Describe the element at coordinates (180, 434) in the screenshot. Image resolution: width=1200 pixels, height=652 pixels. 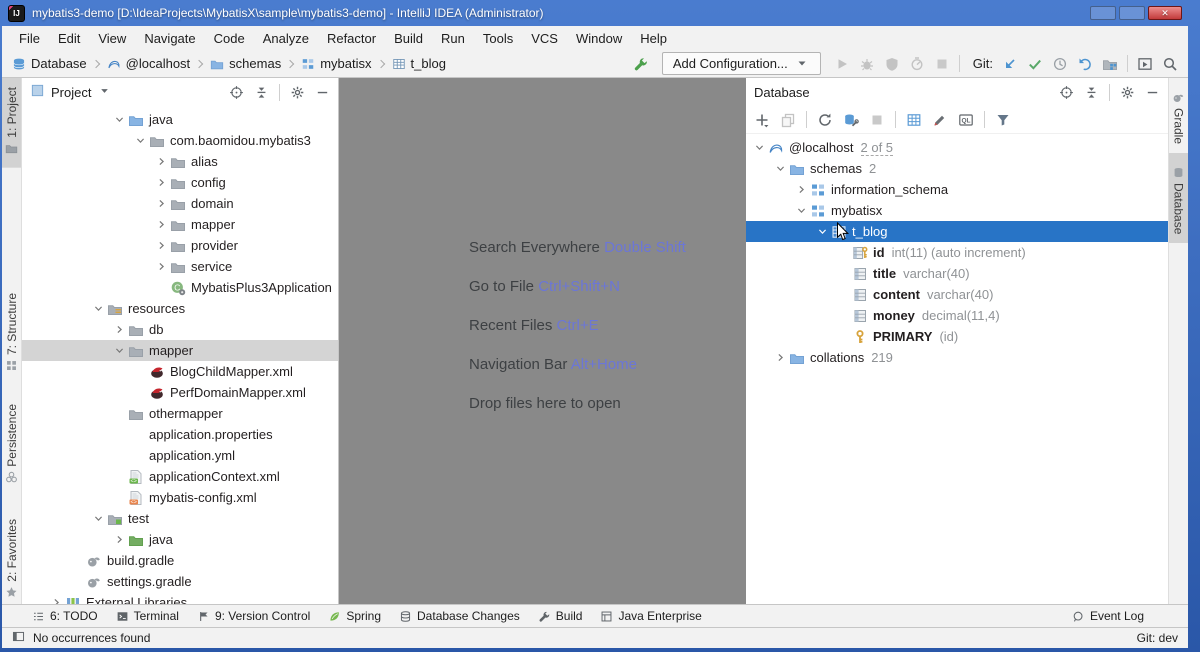
I see `project-tree-item-application-properties: application.properties` at that location.